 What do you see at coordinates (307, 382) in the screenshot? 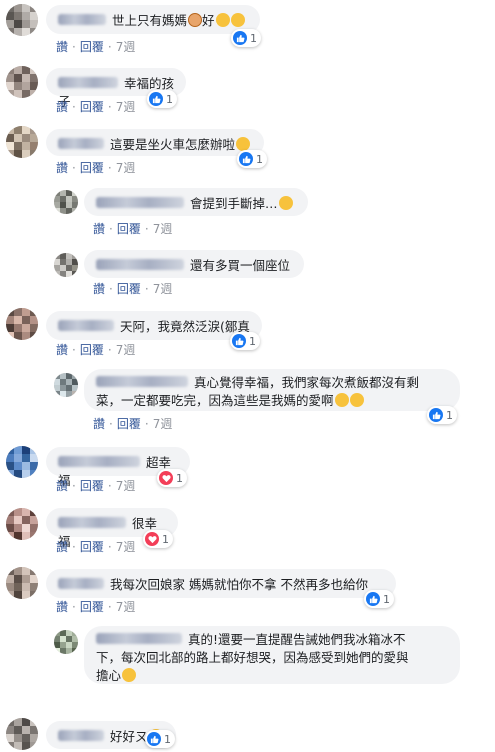
I see `reply-text-line1: 真心覺得幸福，我們家每次煮飯都沒有剩` at bounding box center [307, 382].